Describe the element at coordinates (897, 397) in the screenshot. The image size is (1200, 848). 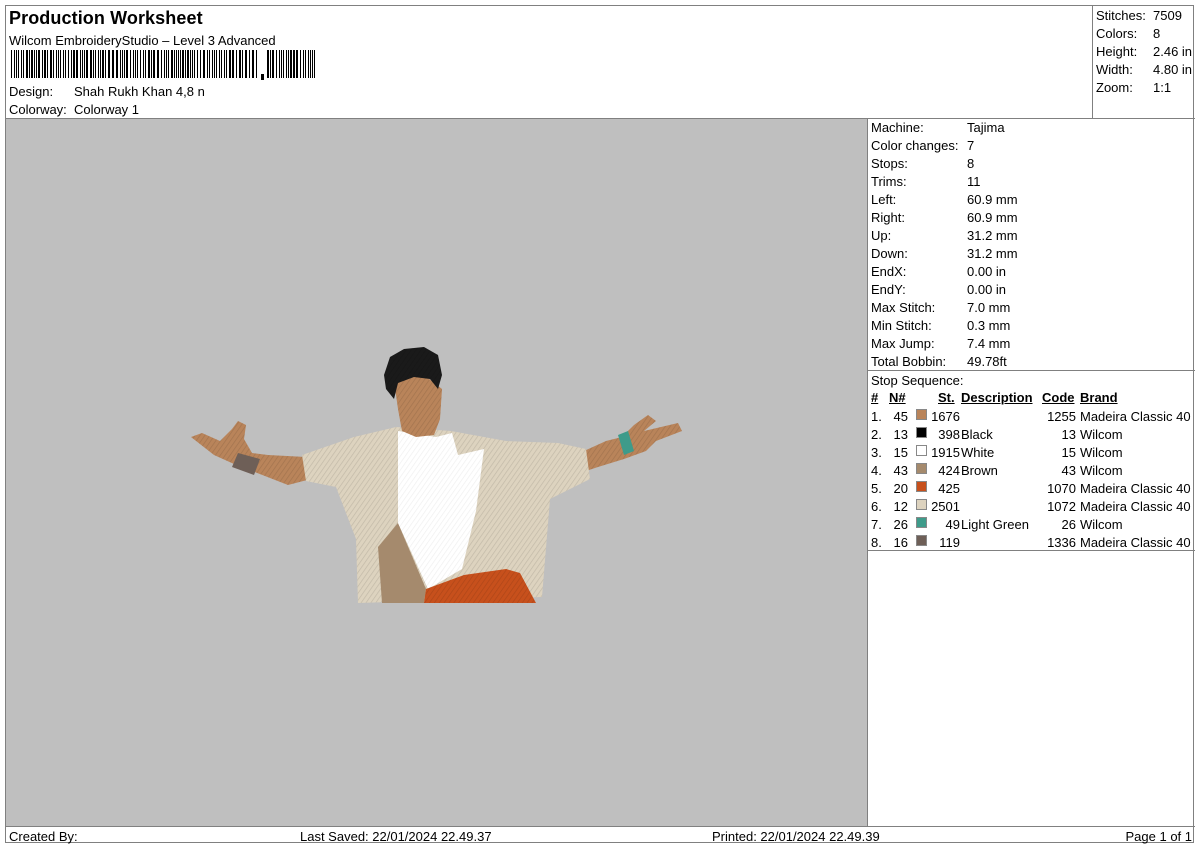
I see `col-header-n: N#` at that location.